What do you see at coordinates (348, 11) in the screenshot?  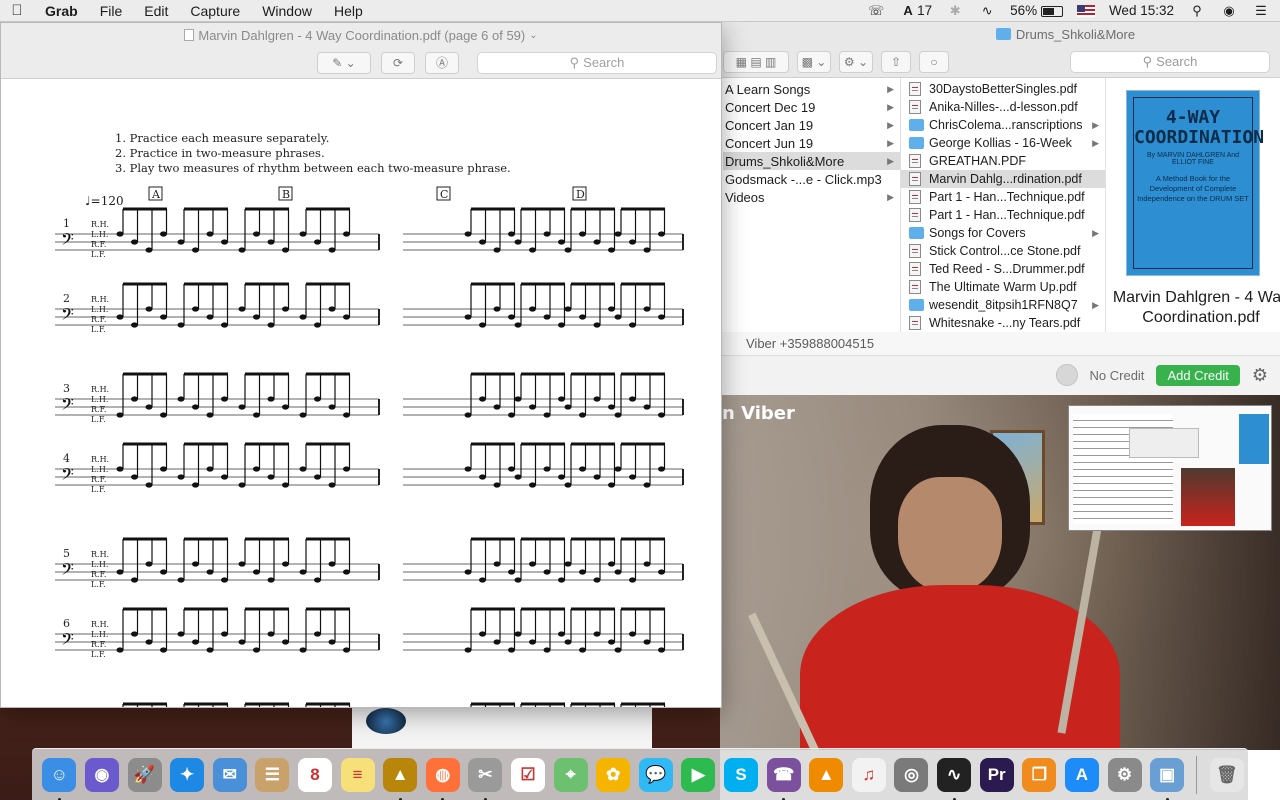 I see `menu-help: Help` at bounding box center [348, 11].